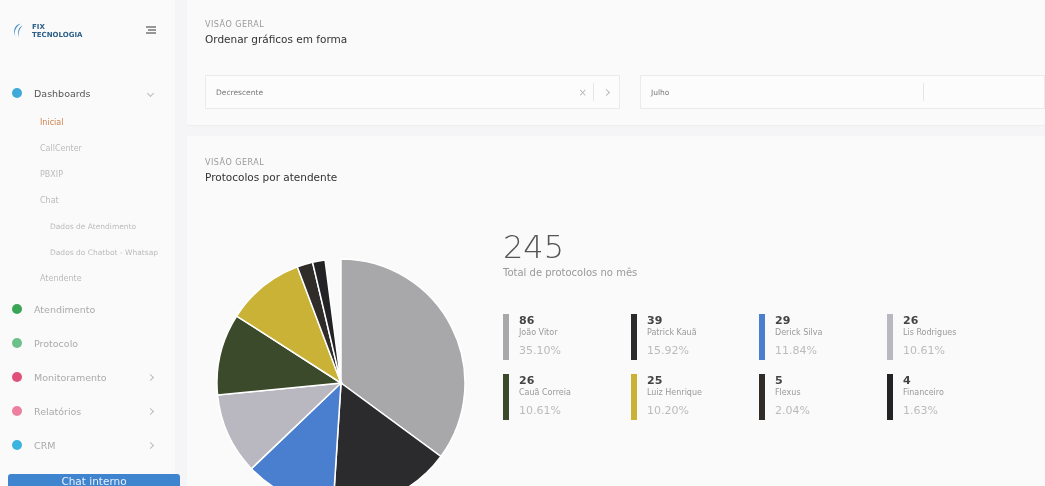 This screenshot has height=486, width=1045. I want to click on legend-percent: 11.84%, so click(796, 350).